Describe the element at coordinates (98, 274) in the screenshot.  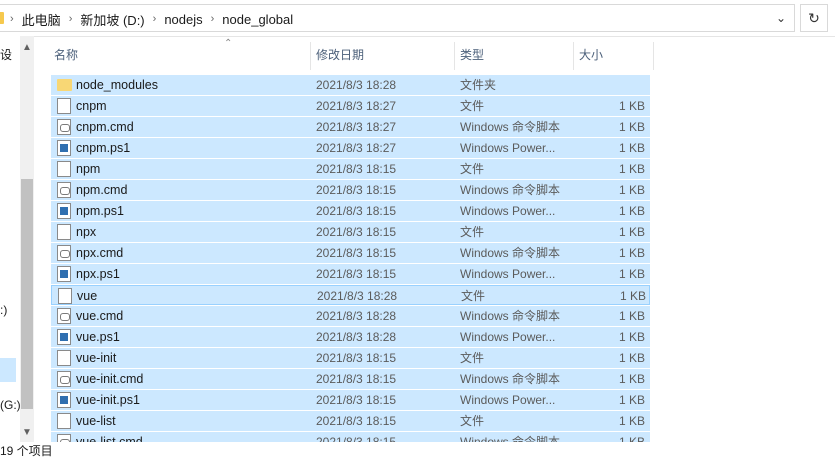
I see `file-name: npx.ps1` at that location.